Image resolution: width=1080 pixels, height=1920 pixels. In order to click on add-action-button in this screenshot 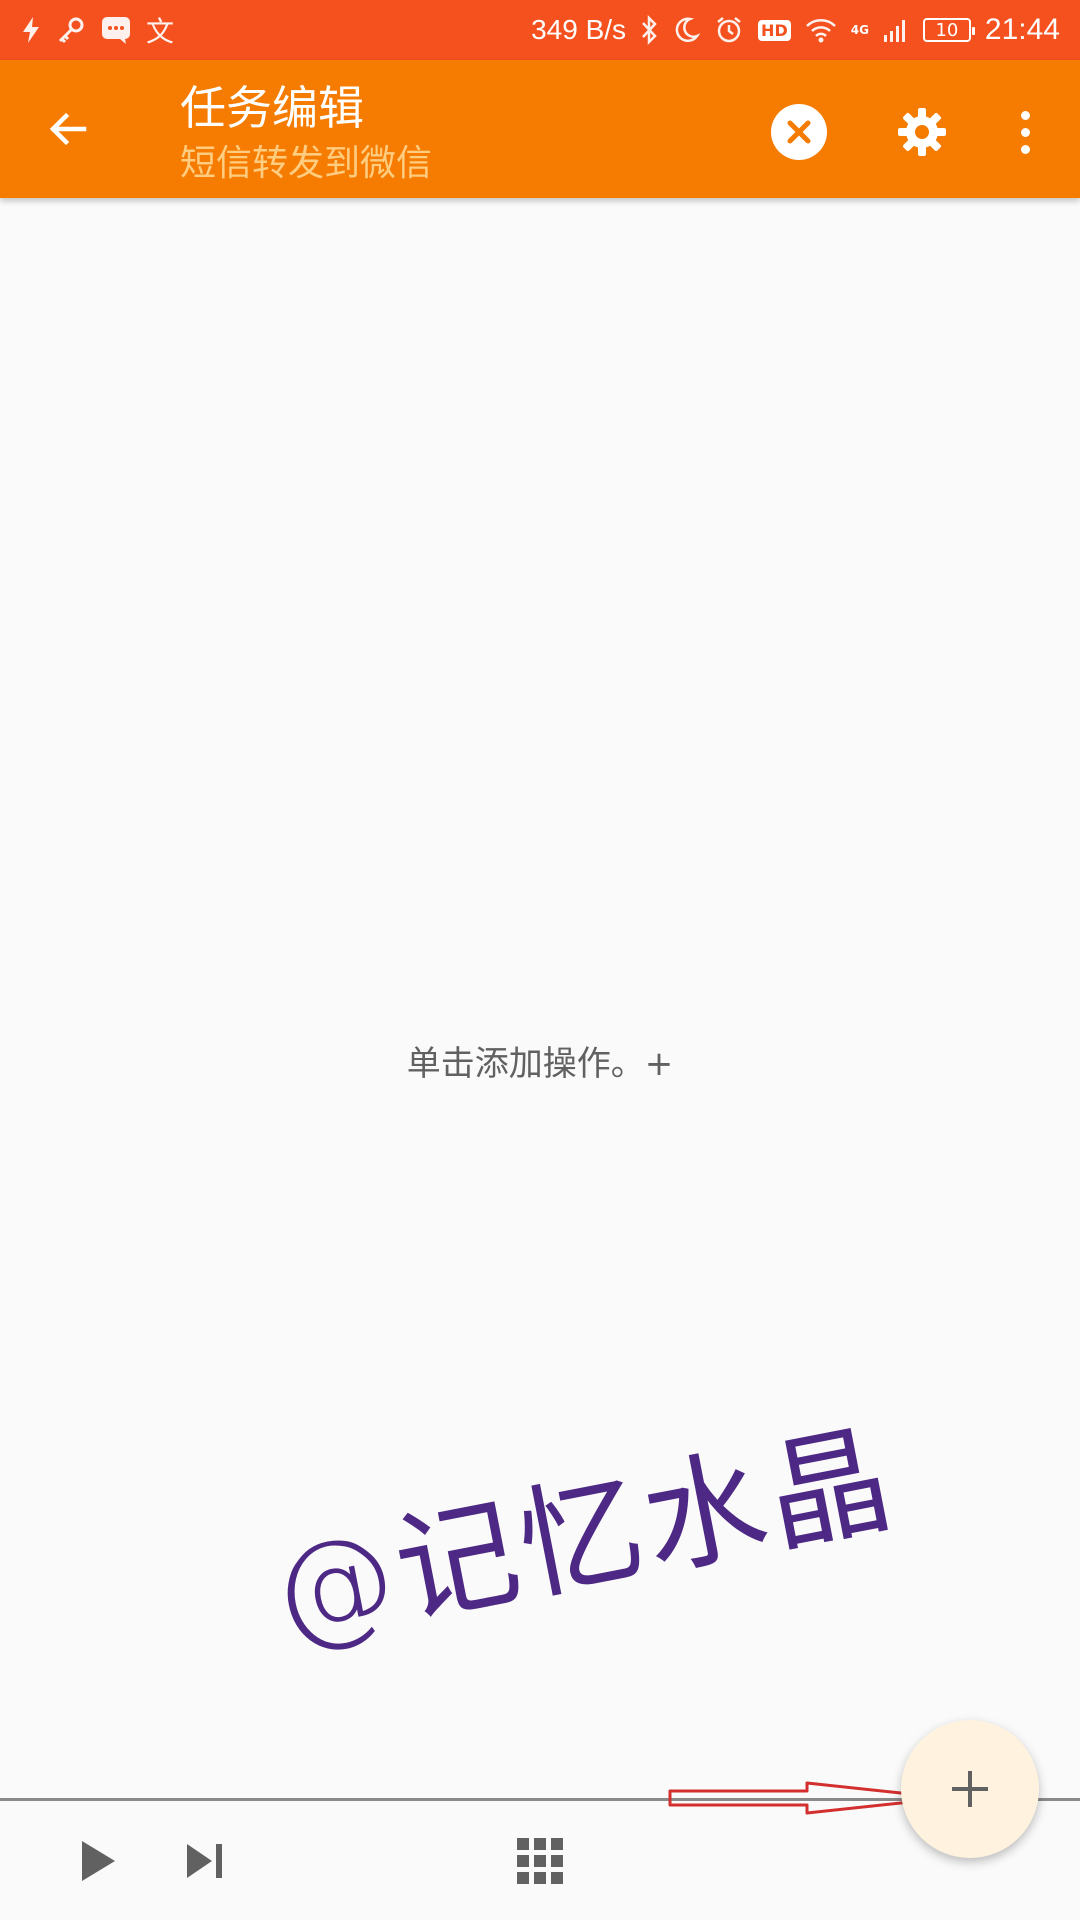, I will do `click(970, 1789)`.